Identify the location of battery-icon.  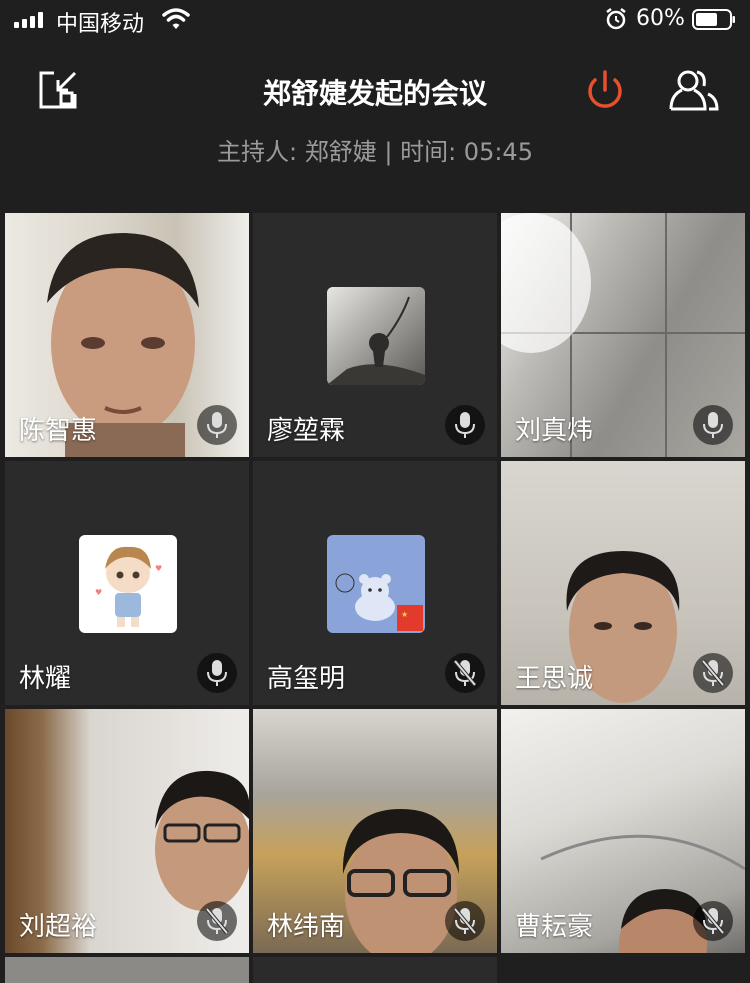
(713, 19).